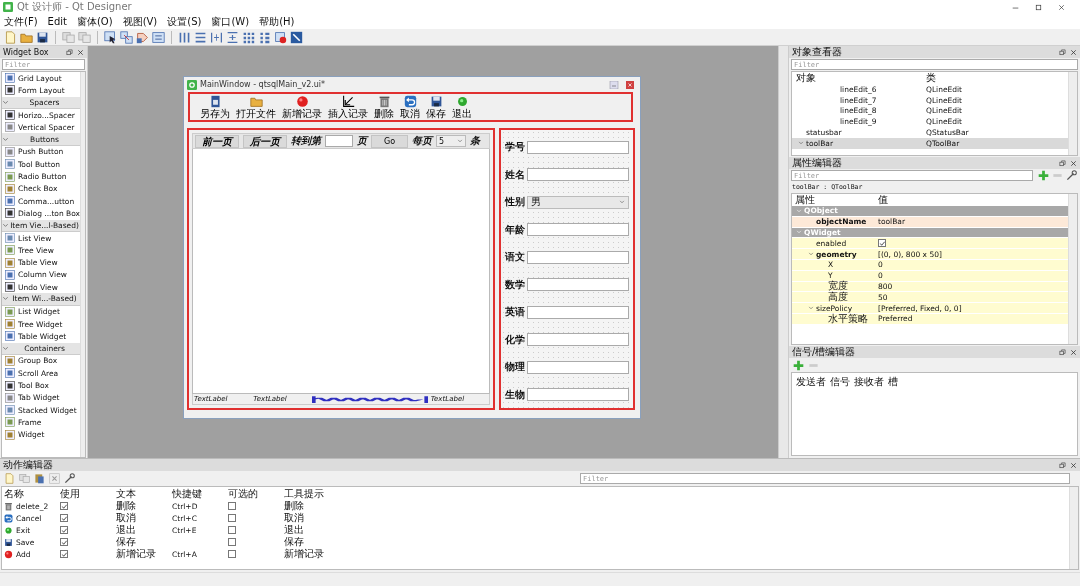 The image size is (1080, 586). What do you see at coordinates (217, 141) in the screenshot?
I see `prev-page-button: 前一页` at bounding box center [217, 141].